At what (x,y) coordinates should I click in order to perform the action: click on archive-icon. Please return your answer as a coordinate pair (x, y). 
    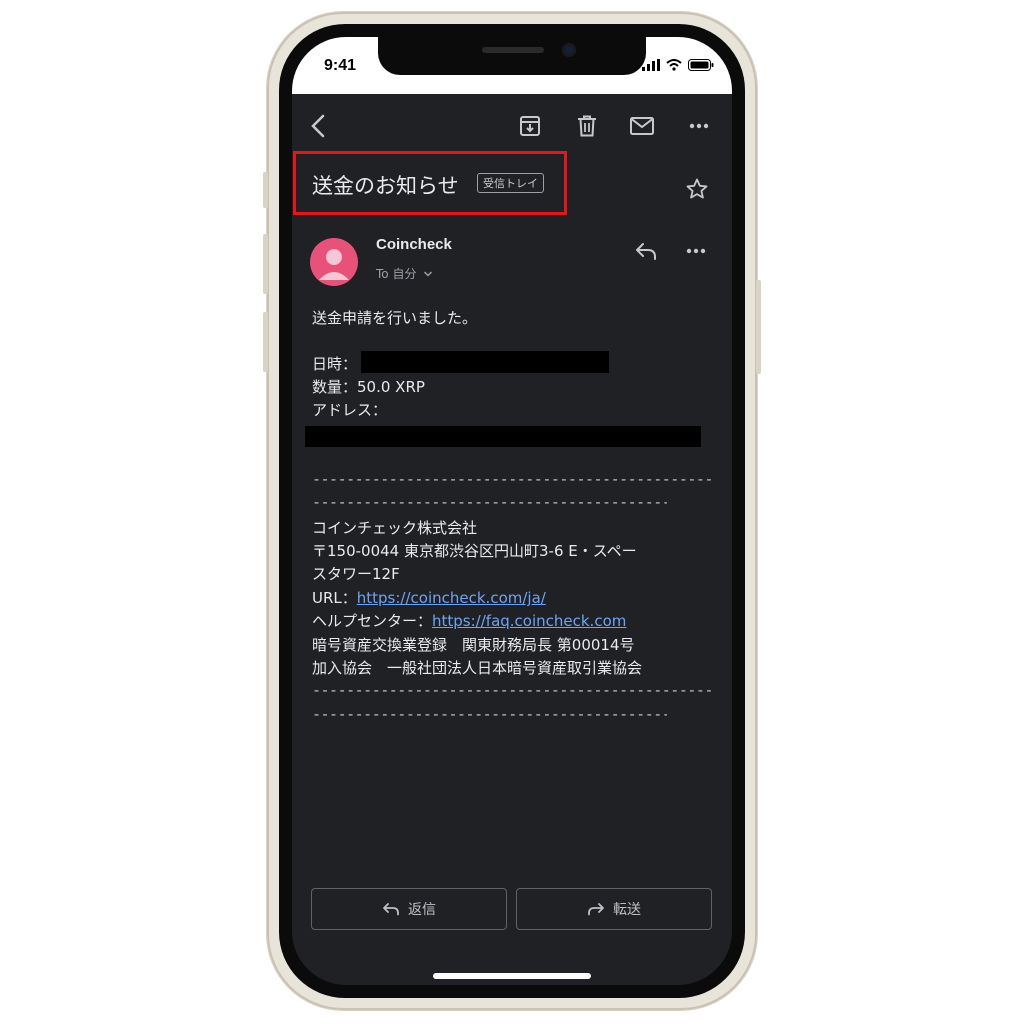
    Looking at the image, I should click on (530, 126).